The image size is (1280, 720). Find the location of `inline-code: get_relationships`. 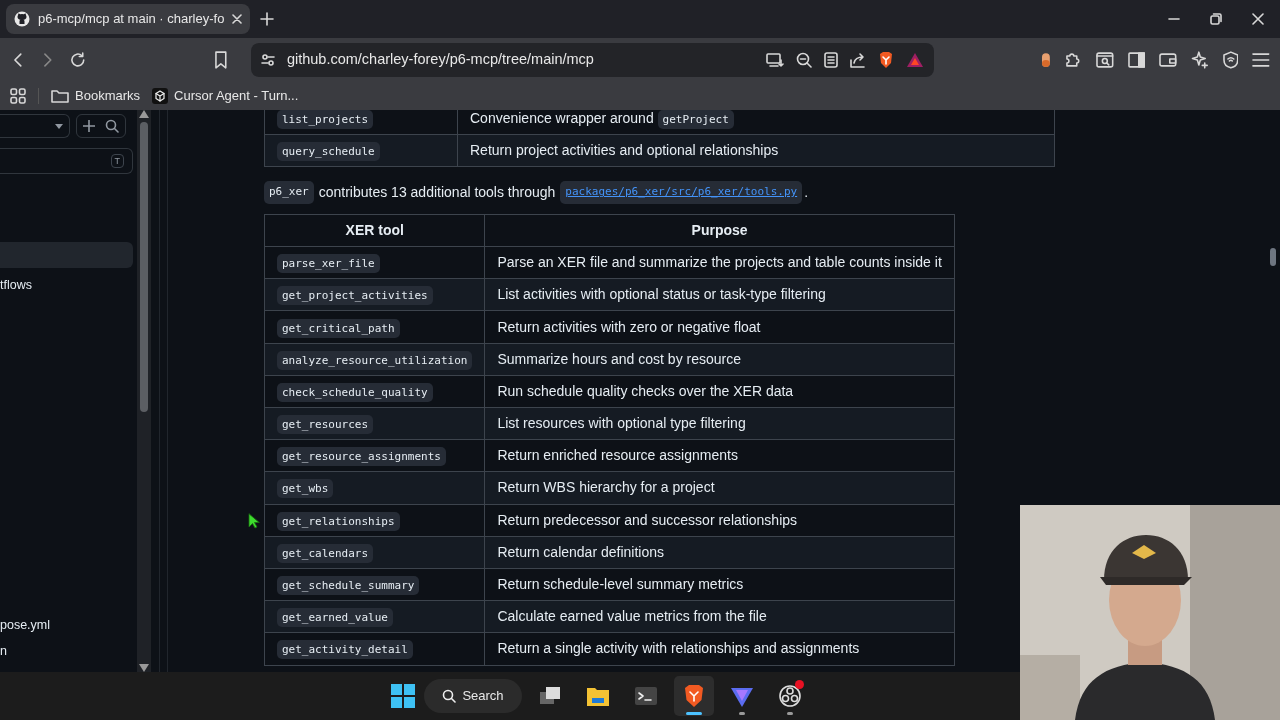

inline-code: get_relationships is located at coordinates (338, 521).